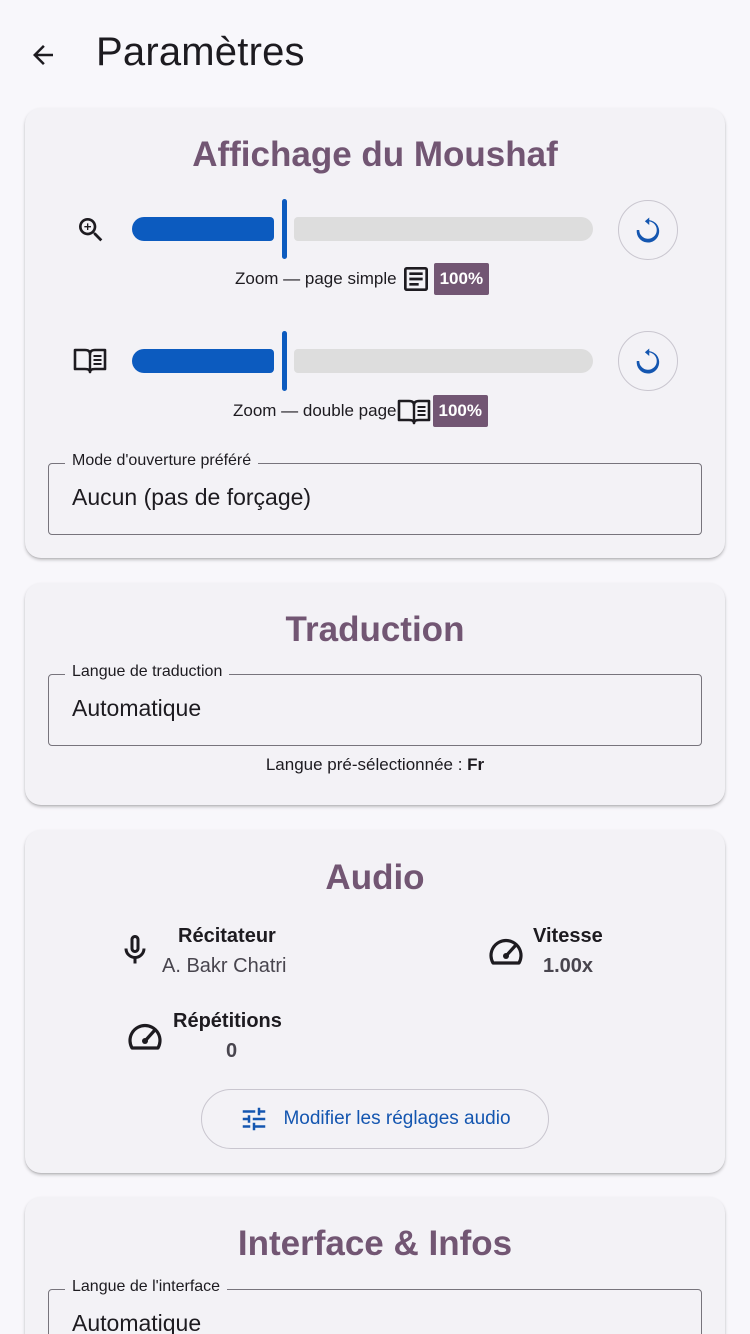  Describe the element at coordinates (200, 52) in the screenshot. I see `page-title: Paramètres` at that location.